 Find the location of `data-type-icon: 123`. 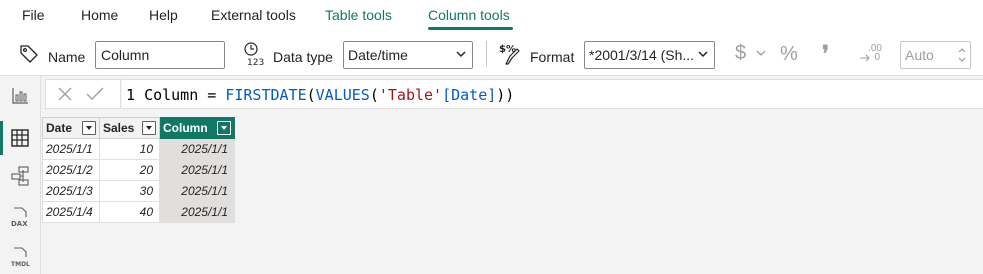

data-type-icon: 123 is located at coordinates (254, 55).